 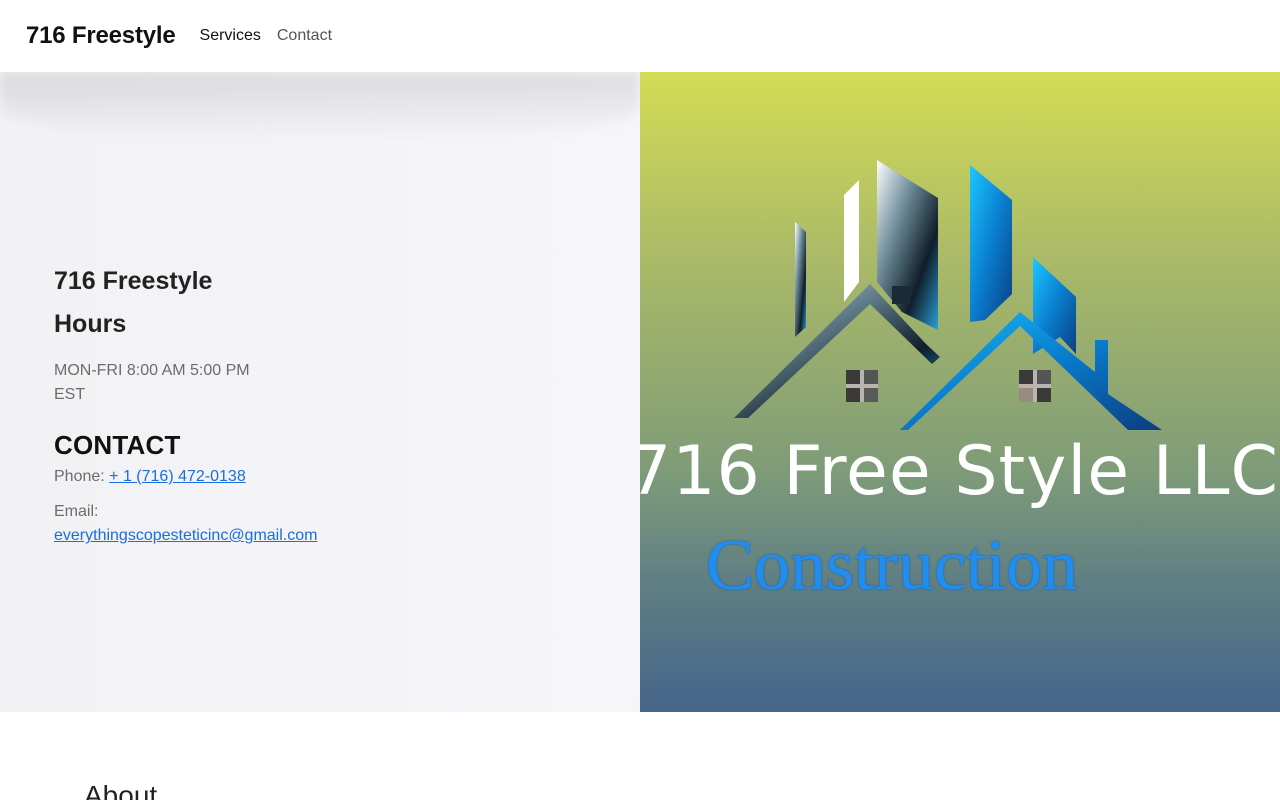 What do you see at coordinates (935, 295) in the screenshot?
I see `house-roof-logo-icon` at bounding box center [935, 295].